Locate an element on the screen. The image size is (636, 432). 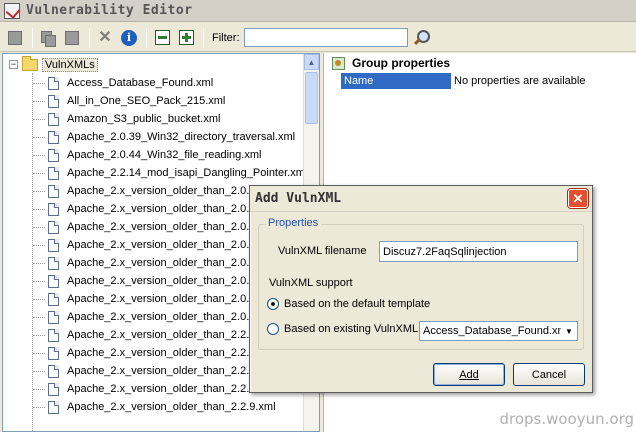
scroll-thumb is located at coordinates (311, 98).